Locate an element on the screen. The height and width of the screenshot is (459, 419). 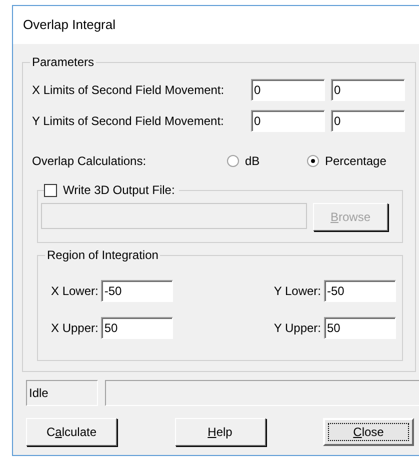
radio-option: Percentage is located at coordinates (346, 161).